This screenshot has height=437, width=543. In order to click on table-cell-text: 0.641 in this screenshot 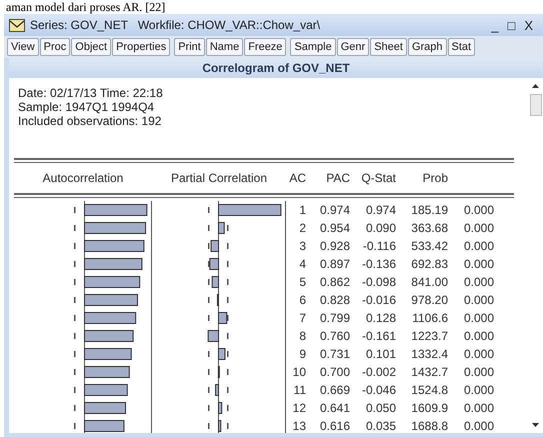, I will do `click(334, 408)`.